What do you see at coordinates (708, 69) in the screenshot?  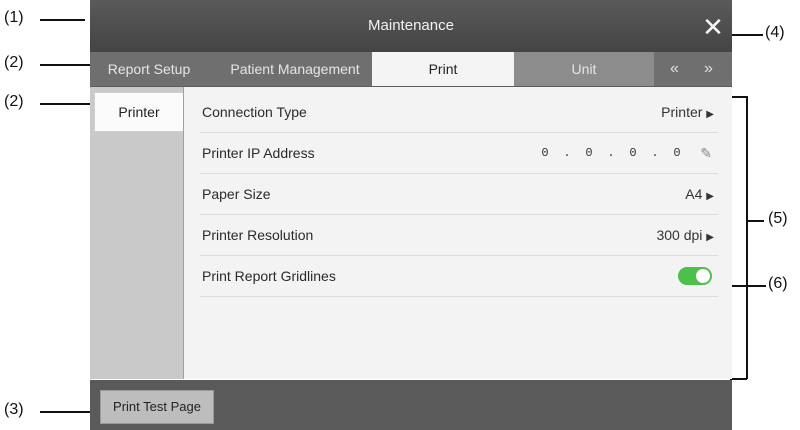 I see `tab-next-icon: »` at bounding box center [708, 69].